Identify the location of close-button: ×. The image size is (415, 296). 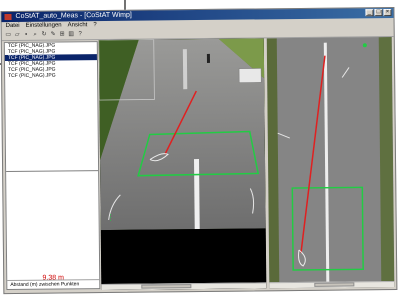
(387, 13).